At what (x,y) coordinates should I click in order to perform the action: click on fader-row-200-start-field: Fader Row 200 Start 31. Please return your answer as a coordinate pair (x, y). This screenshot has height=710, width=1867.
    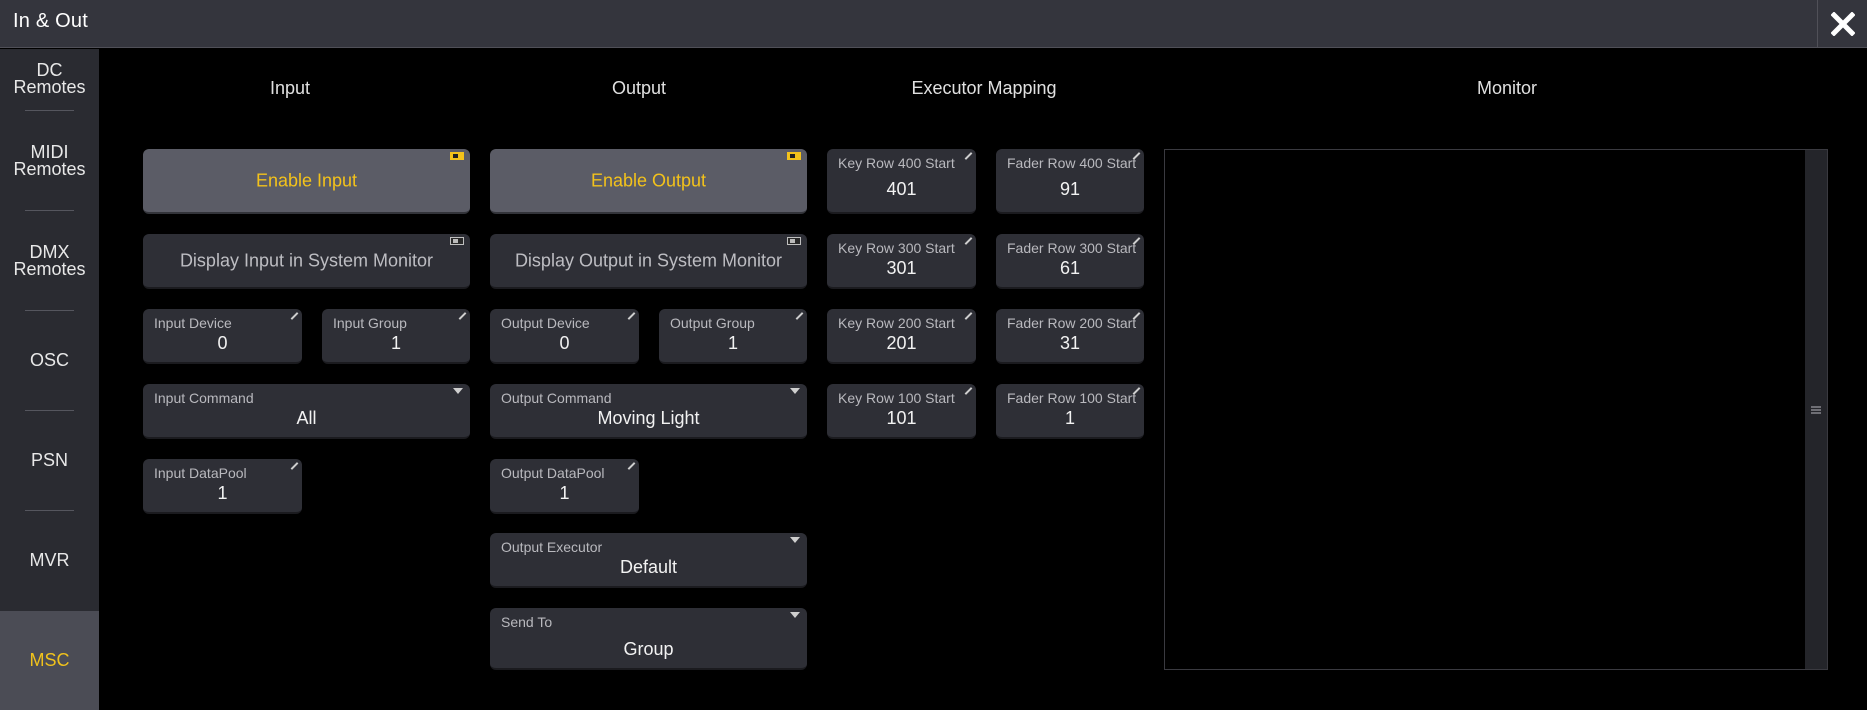
    Looking at the image, I should click on (1070, 336).